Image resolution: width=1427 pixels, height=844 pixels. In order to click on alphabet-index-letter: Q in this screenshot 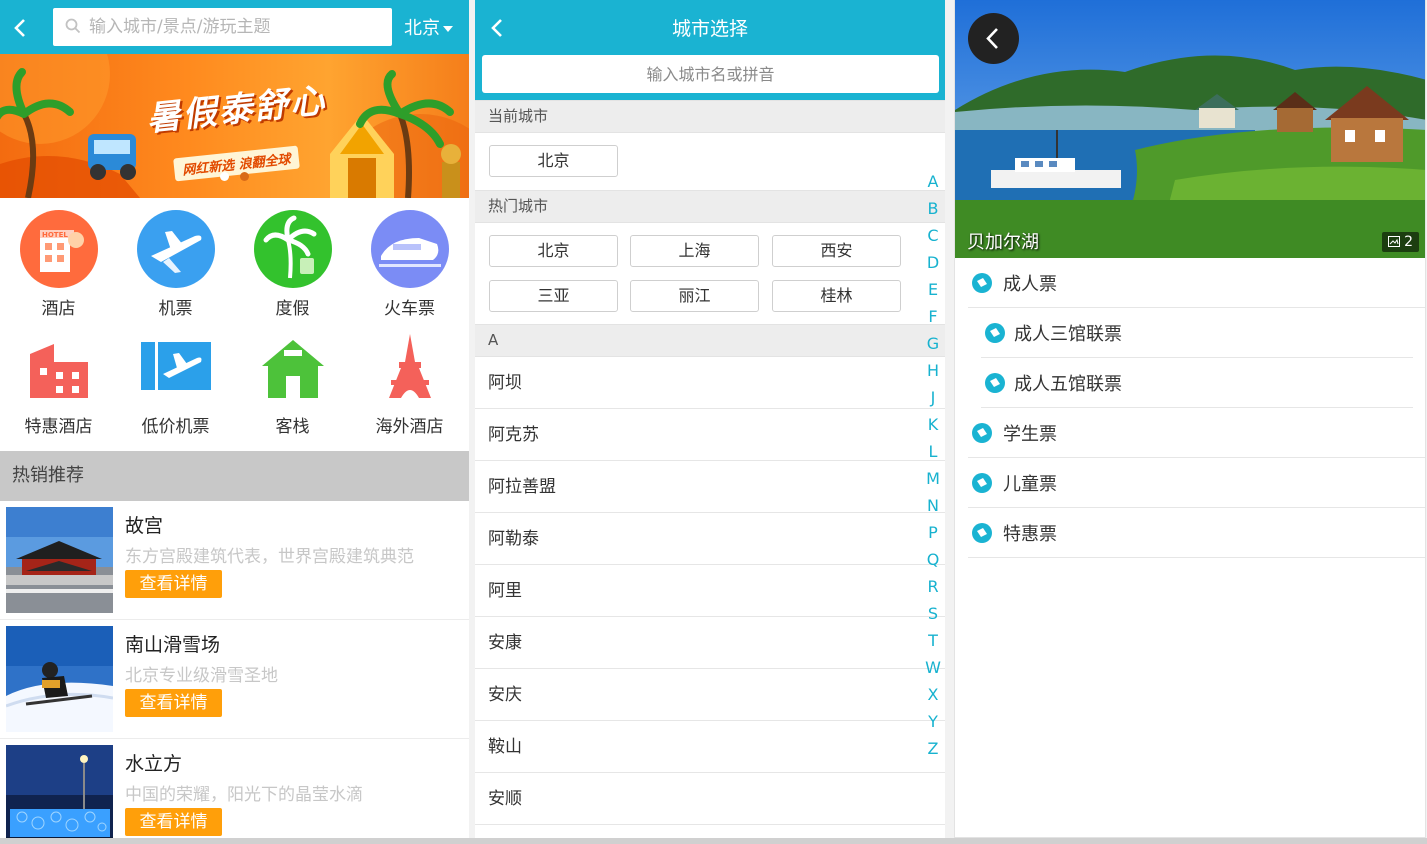, I will do `click(933, 559)`.